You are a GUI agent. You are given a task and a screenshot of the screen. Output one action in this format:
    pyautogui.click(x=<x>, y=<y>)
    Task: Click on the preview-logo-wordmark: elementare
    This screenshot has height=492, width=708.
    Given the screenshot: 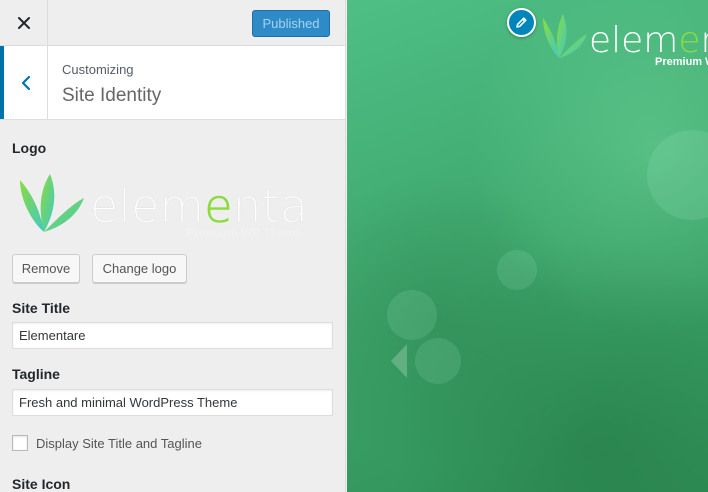 What is the action you would take?
    pyautogui.click(x=648, y=40)
    